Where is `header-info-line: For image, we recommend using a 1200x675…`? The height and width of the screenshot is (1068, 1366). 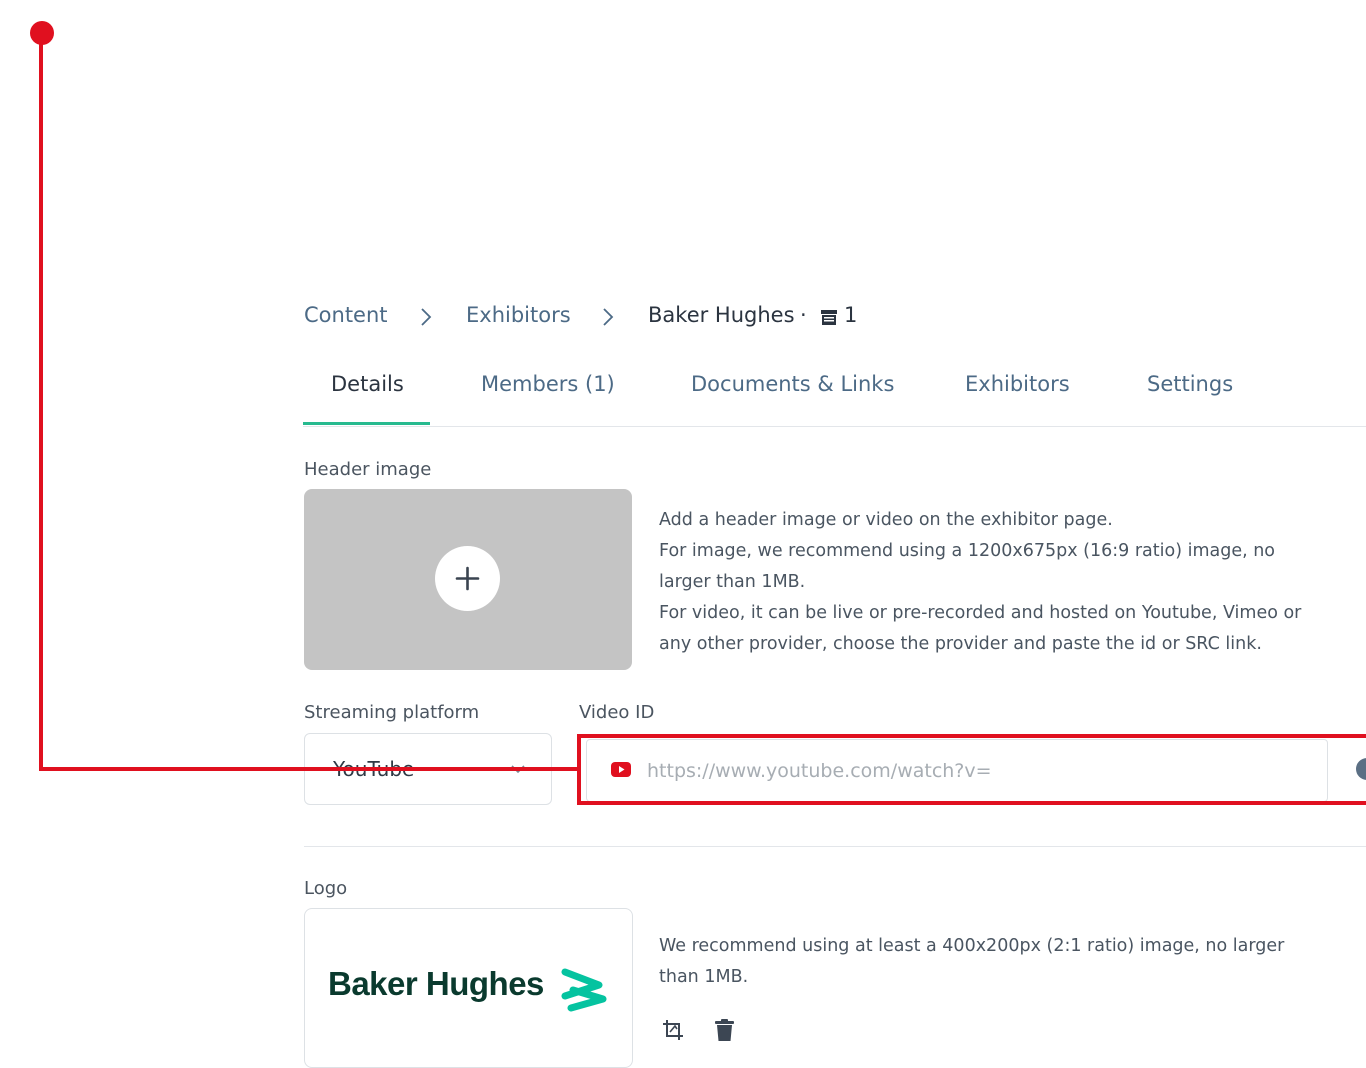 header-info-line: For image, we recommend using a 1200x675… is located at coordinates (967, 551).